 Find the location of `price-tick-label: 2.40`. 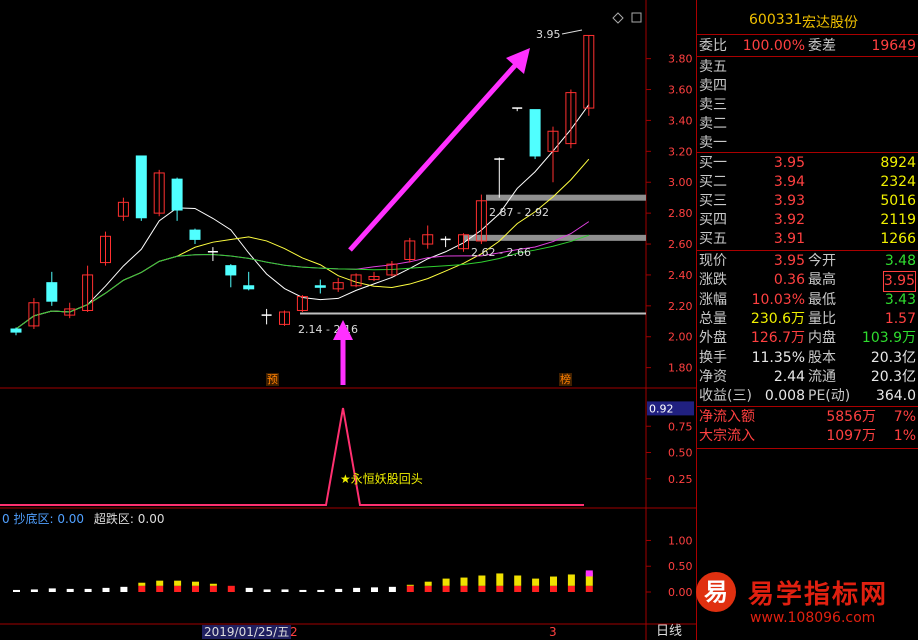

price-tick-label: 2.40 is located at coordinates (680, 275).